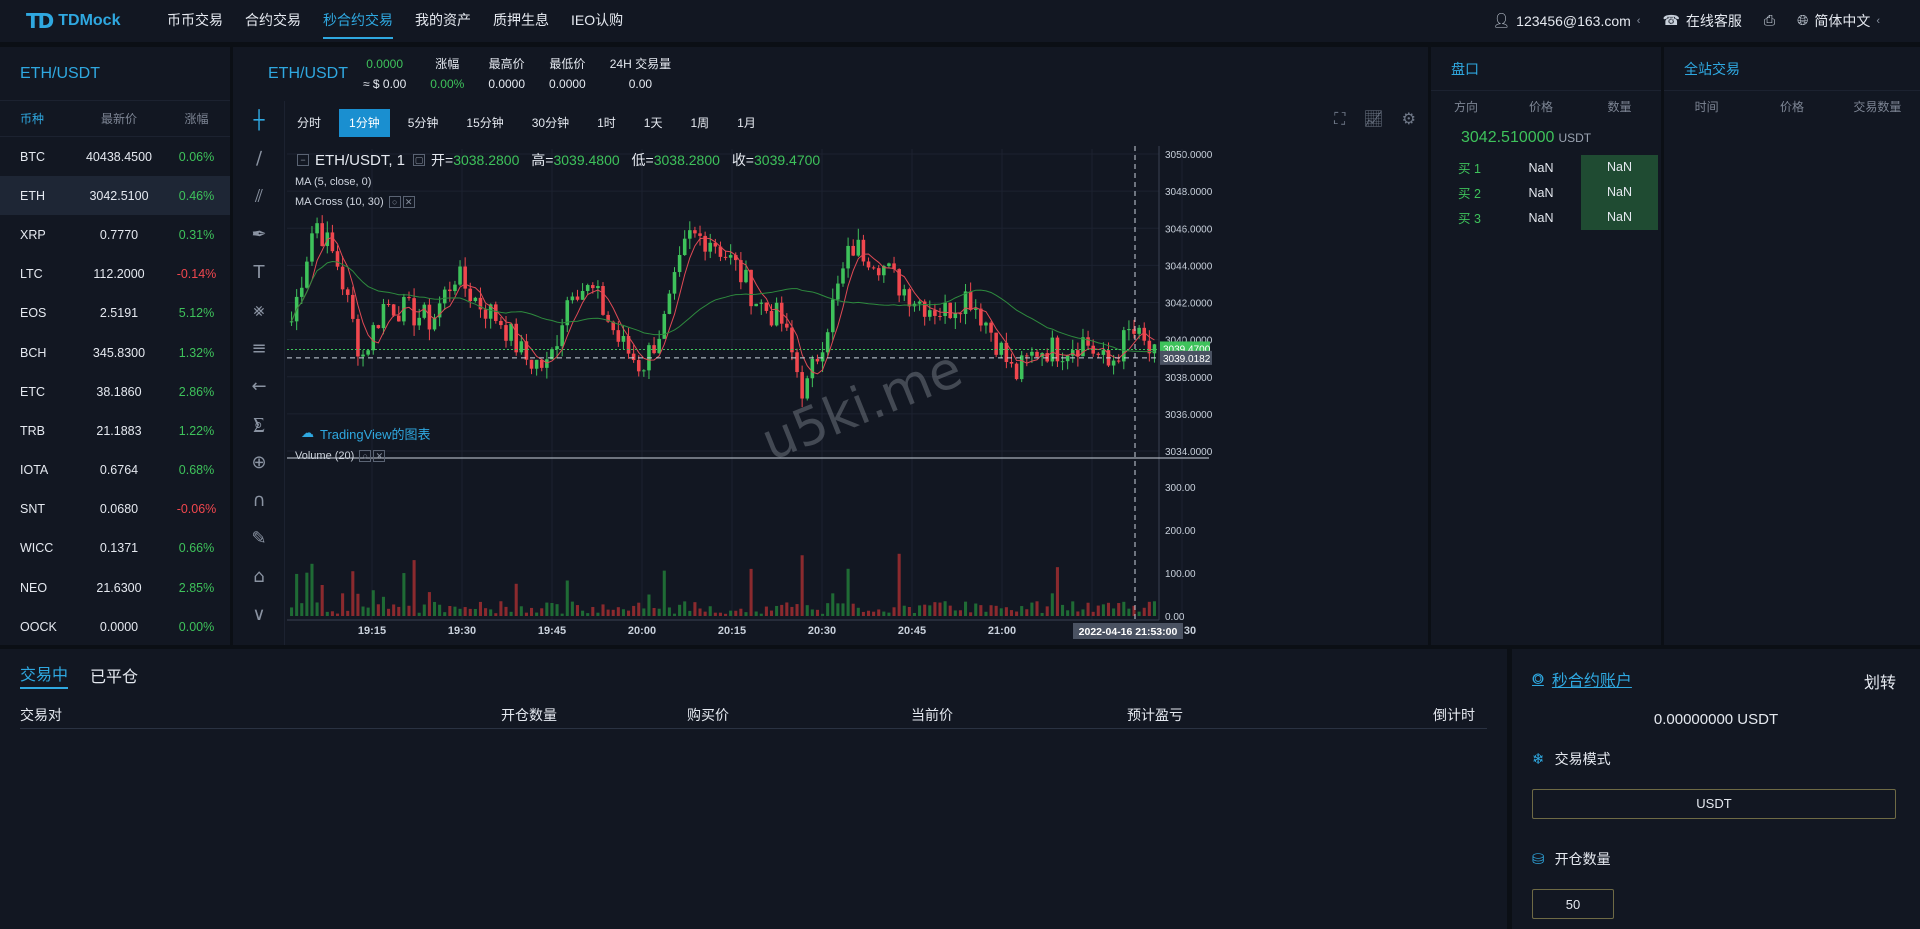 The image size is (1920, 929). What do you see at coordinates (259, 386) in the screenshot?
I see `arrow-left-icon: ←` at bounding box center [259, 386].